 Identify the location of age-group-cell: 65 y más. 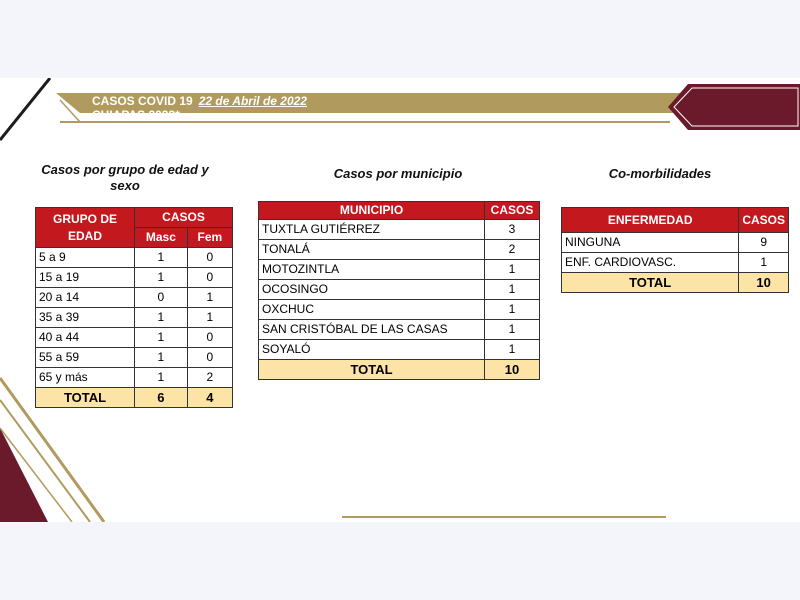
(85, 377).